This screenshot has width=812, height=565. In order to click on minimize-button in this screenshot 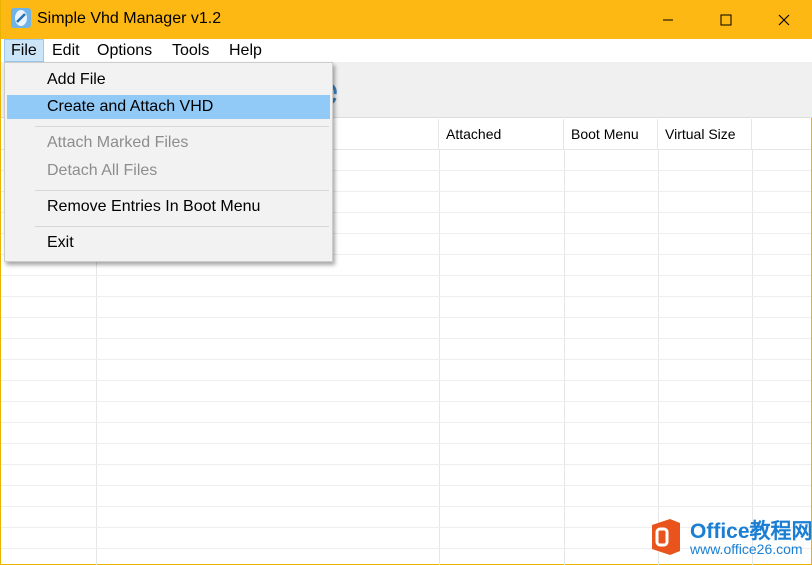, I will do `click(668, 19)`.